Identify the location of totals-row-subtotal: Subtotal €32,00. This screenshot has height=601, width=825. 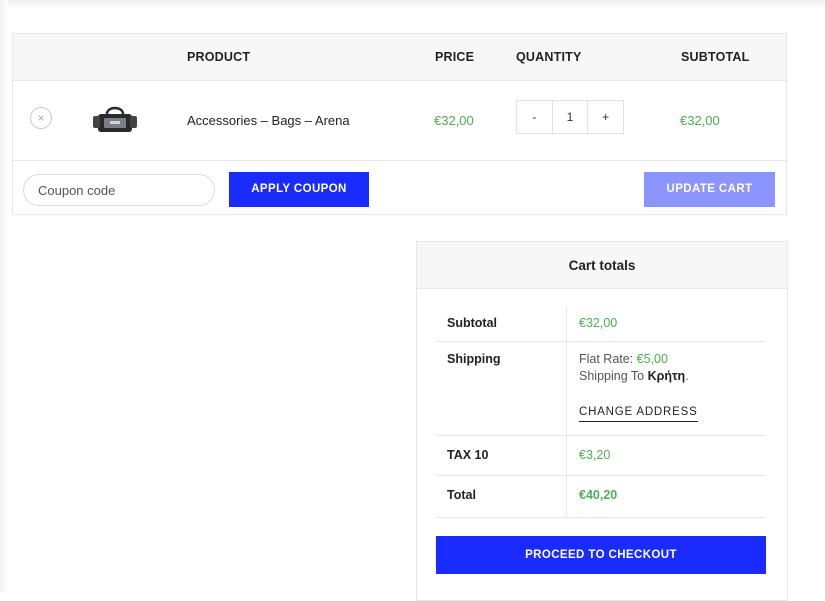
(601, 324).